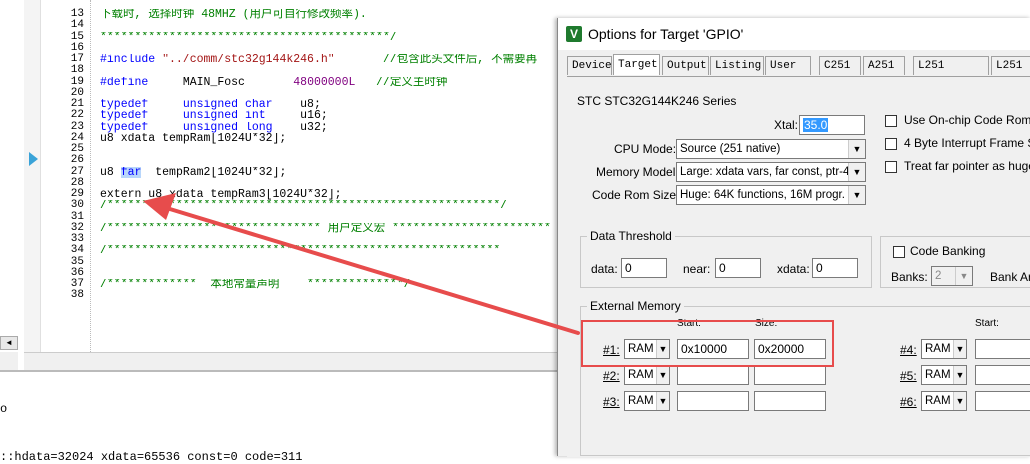  I want to click on line-number: 34, so click(77, 250).